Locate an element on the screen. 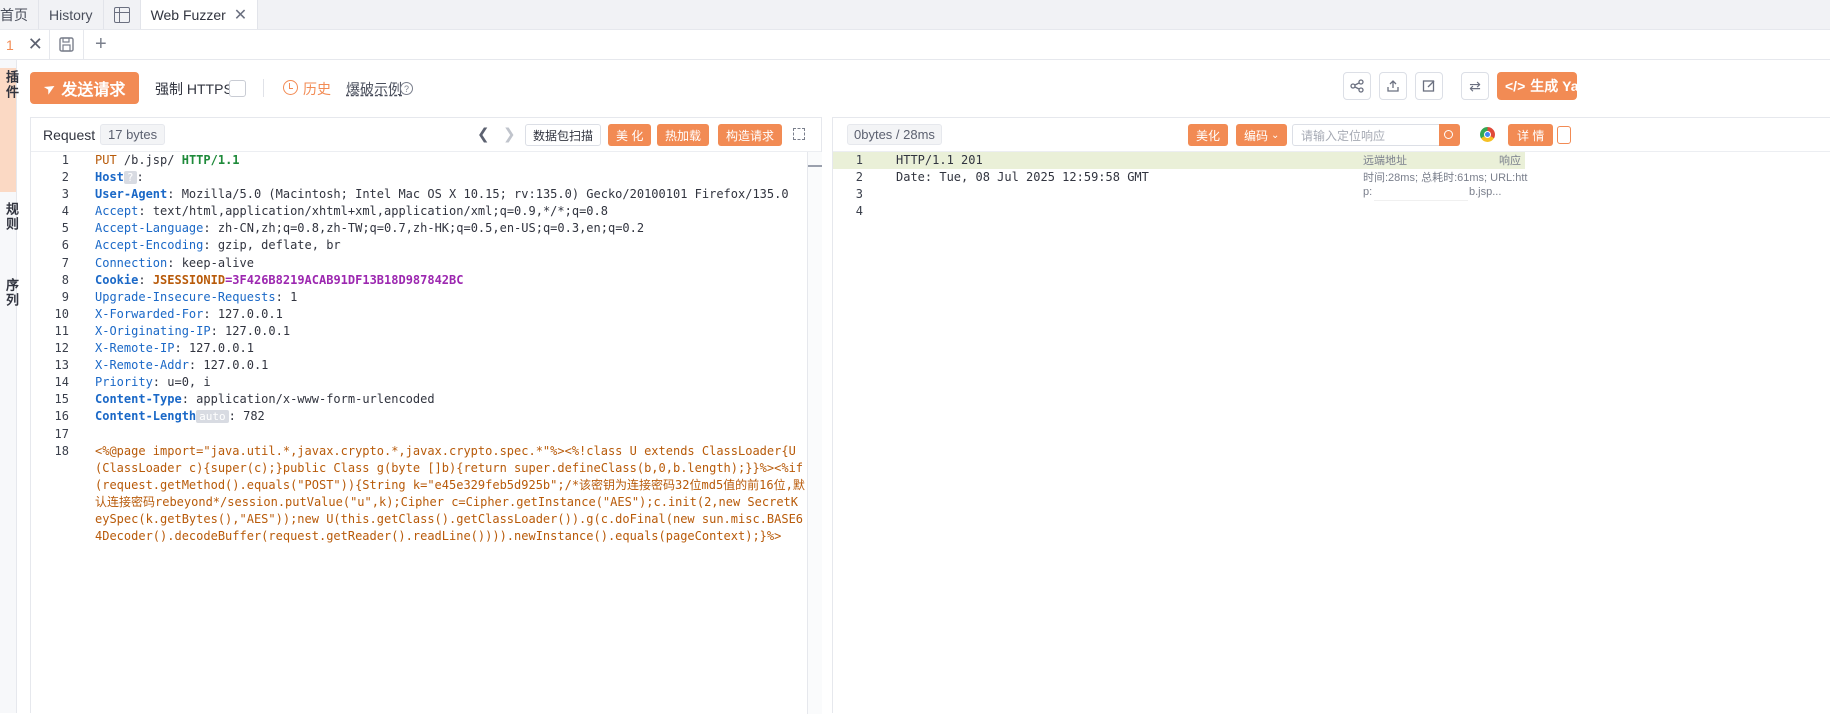  header-name: X-Remote-IP is located at coordinates (135, 348).